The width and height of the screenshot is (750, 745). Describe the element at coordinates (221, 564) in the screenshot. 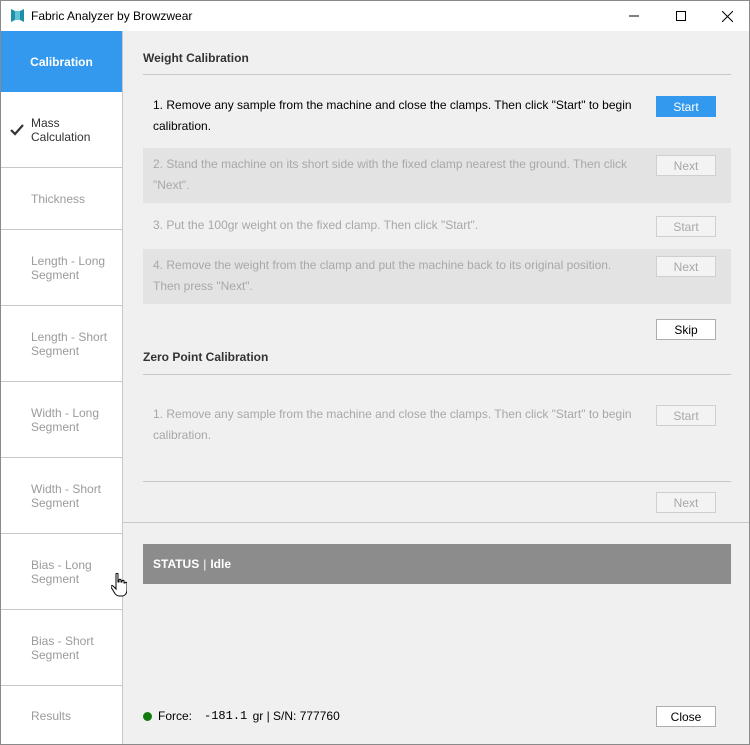

I see `status-value: Idle` at that location.